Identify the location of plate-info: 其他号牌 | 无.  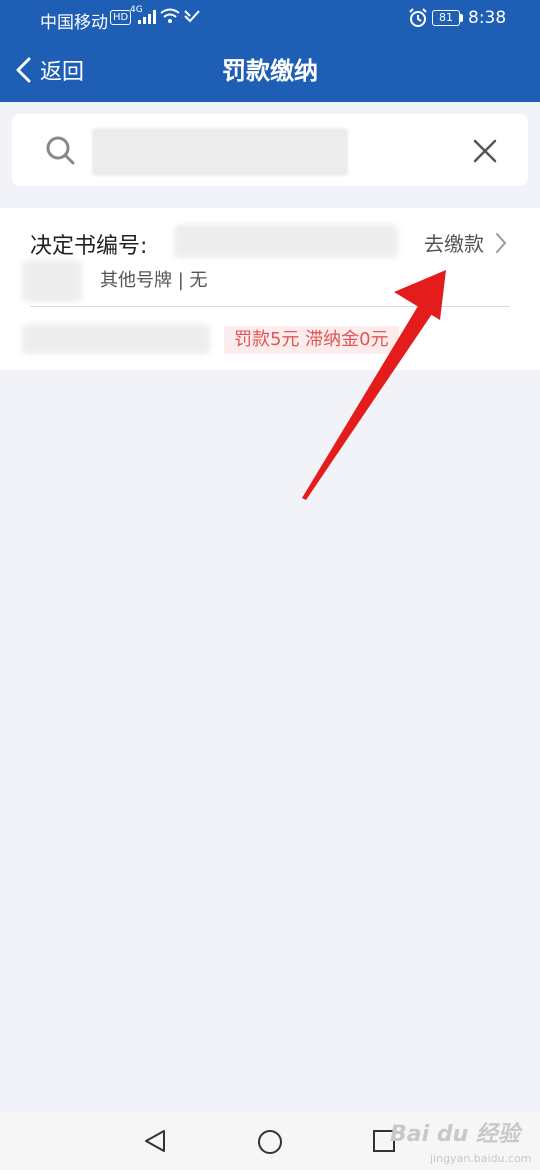
(154, 280).